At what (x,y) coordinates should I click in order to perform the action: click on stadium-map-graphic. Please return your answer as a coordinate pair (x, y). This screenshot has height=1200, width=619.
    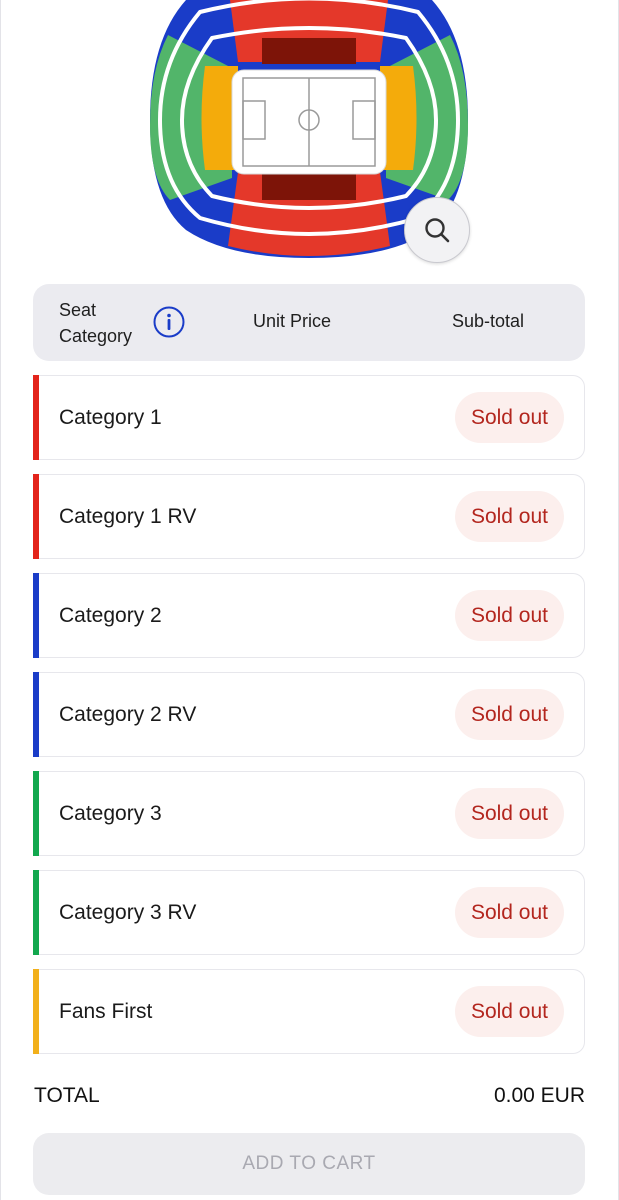
    Looking at the image, I should click on (309, 129).